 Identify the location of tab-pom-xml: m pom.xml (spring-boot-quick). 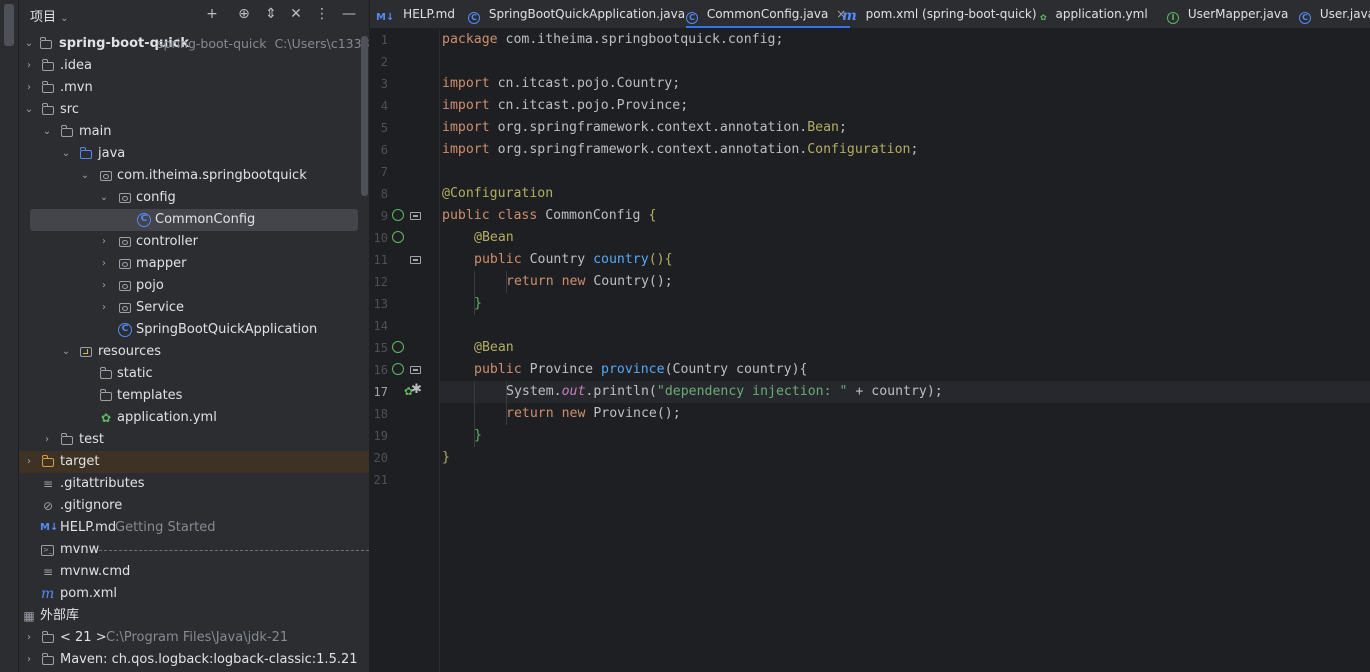
(939, 14).